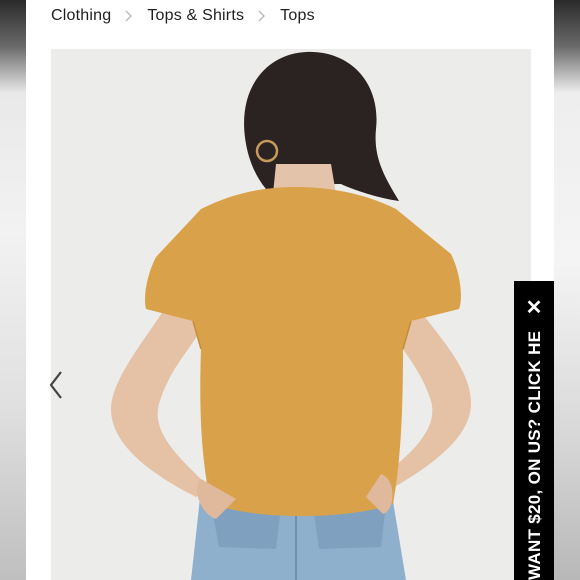 The width and height of the screenshot is (580, 580). Describe the element at coordinates (195, 16) in the screenshot. I see `breadcrumb-tops-shirts: Tops & Shirts` at that location.